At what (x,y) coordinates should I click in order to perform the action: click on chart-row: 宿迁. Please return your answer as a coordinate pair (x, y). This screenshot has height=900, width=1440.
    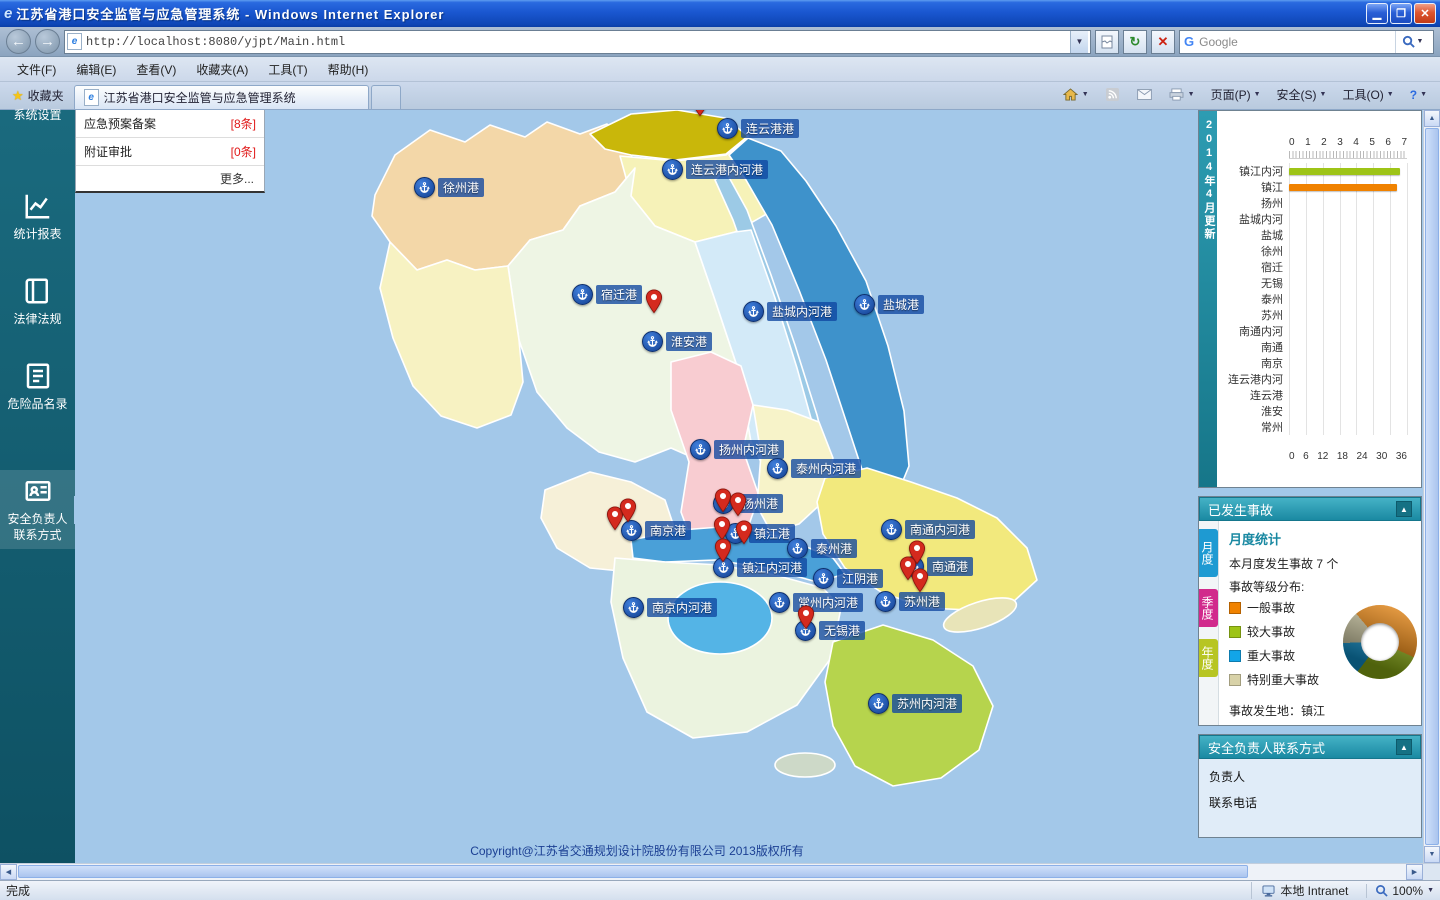
    Looking at the image, I should click on (1334, 267).